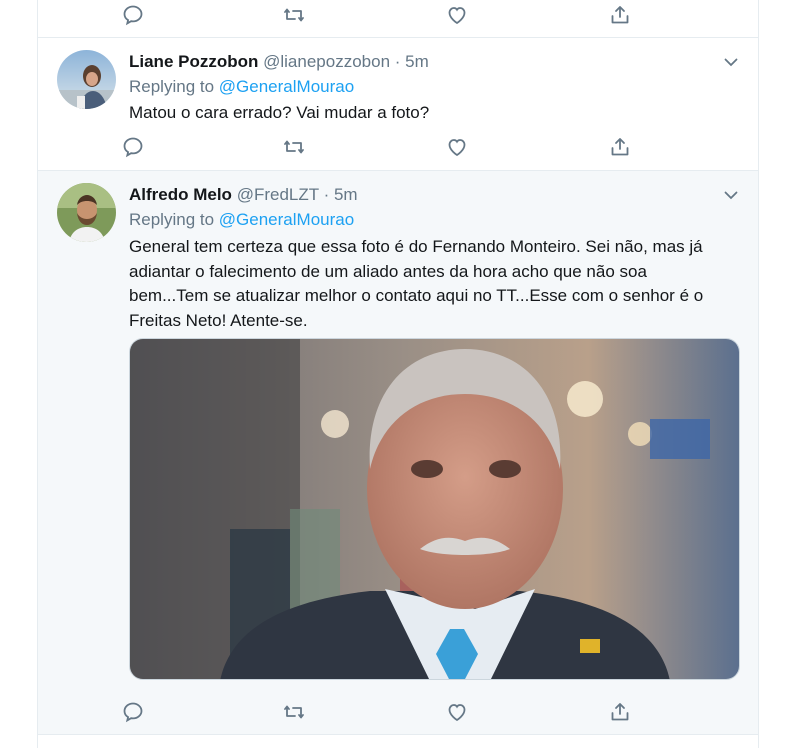  Describe the element at coordinates (279, 112) in the screenshot. I see `tweet-text: Matou o cara errado? Vai mudar a foto?` at that location.